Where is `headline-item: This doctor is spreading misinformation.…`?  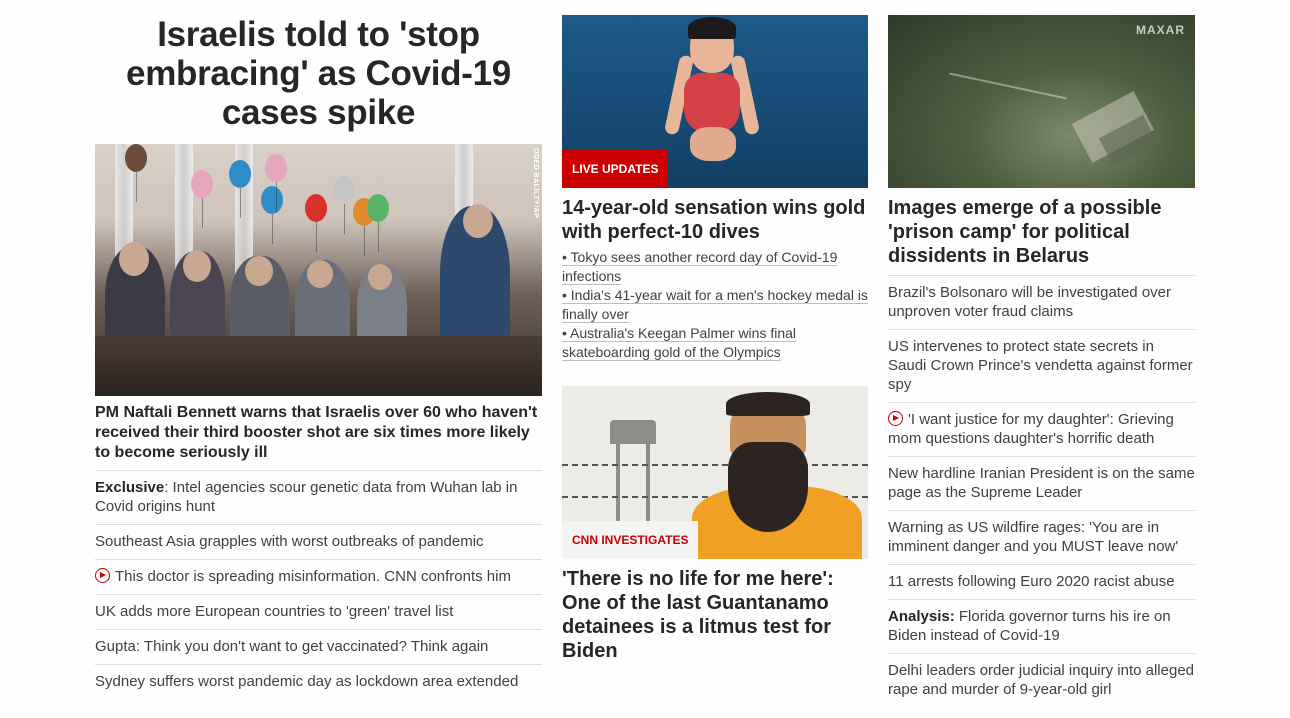
headline-item: This doctor is spreading misinformation.… is located at coordinates (318, 576).